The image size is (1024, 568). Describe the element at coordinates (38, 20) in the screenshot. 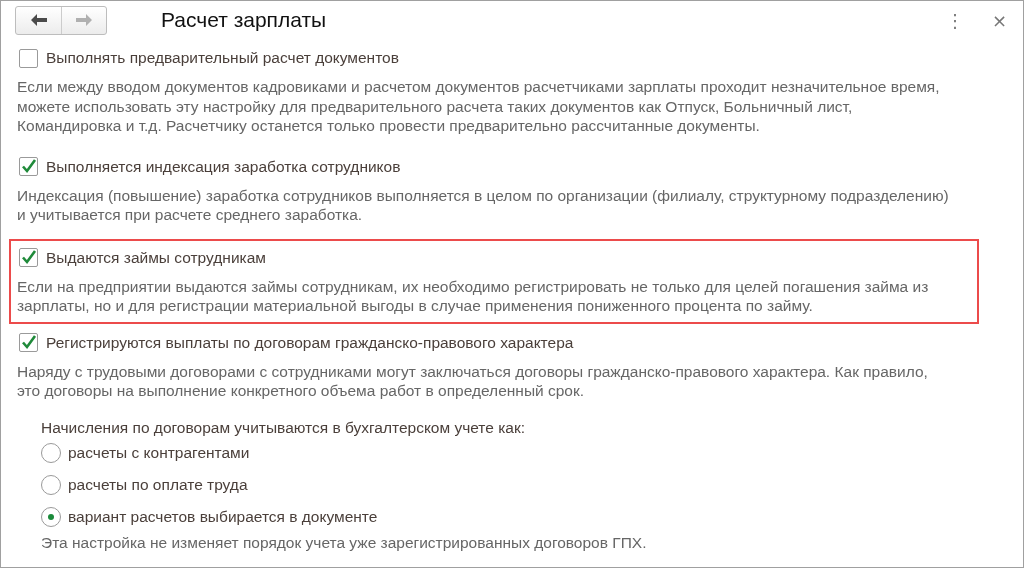

I see `left-arrow-icon` at that location.